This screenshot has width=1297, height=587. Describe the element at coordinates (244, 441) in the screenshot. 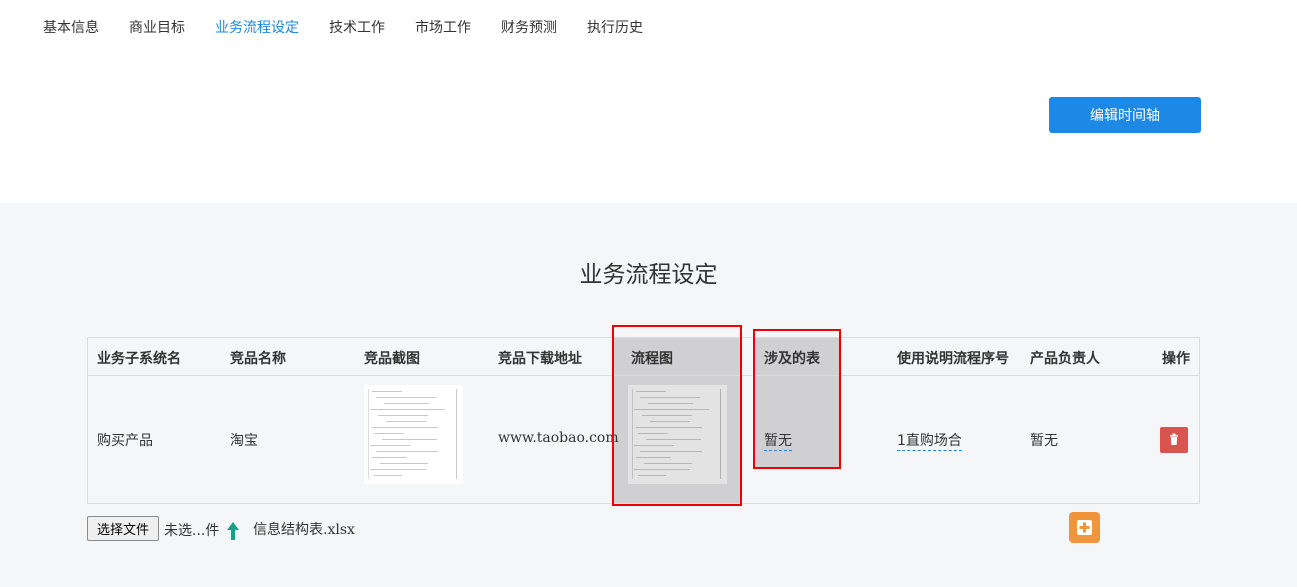

I see `cell-competitor: 淘宝` at that location.